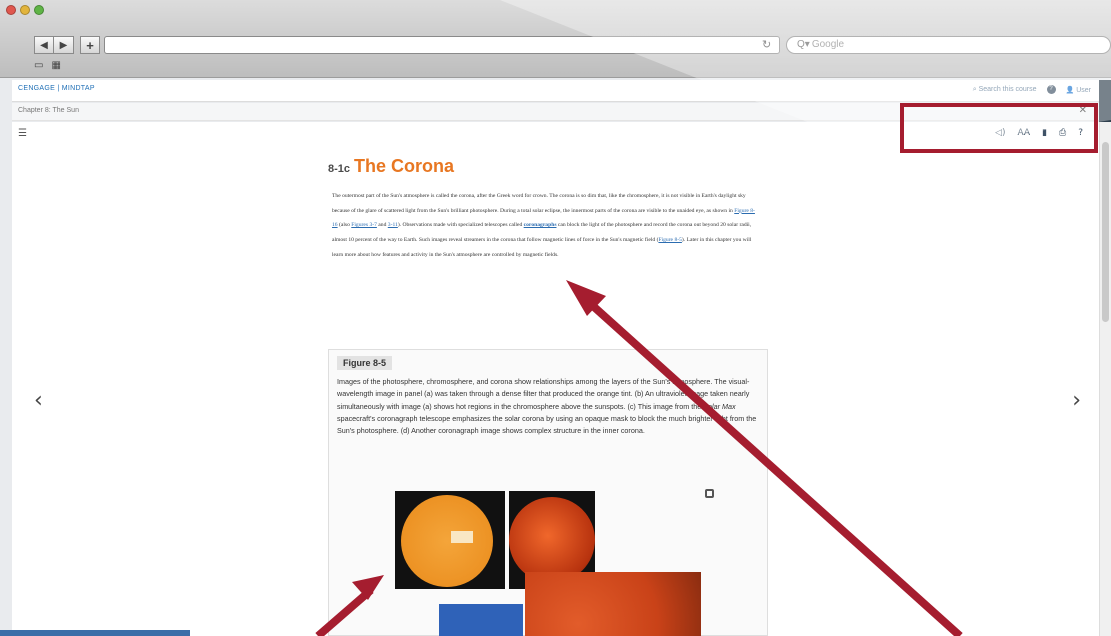  I want to click on arrow-to-figure-image, so click(344, 611).